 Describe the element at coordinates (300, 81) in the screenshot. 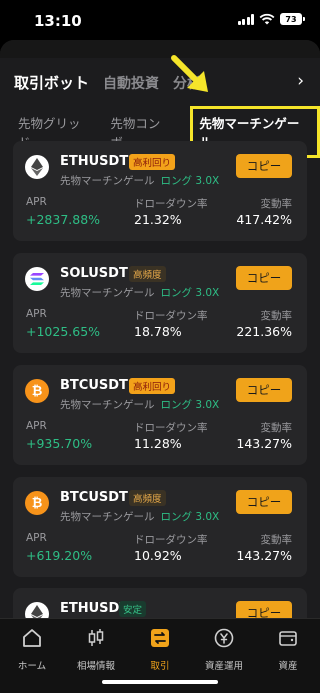

I see `chevron-right-icon: ›` at that location.